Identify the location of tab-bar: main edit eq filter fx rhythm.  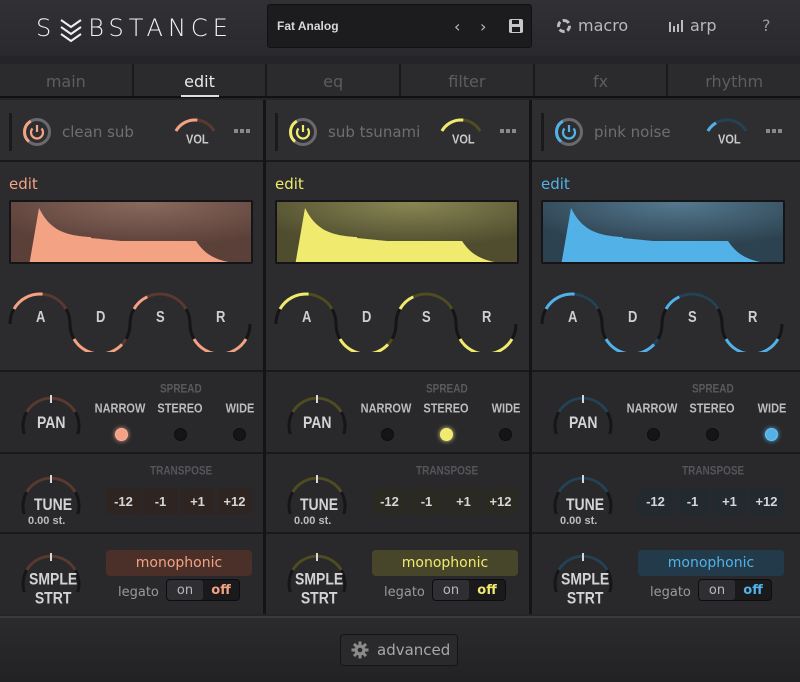
(400, 81).